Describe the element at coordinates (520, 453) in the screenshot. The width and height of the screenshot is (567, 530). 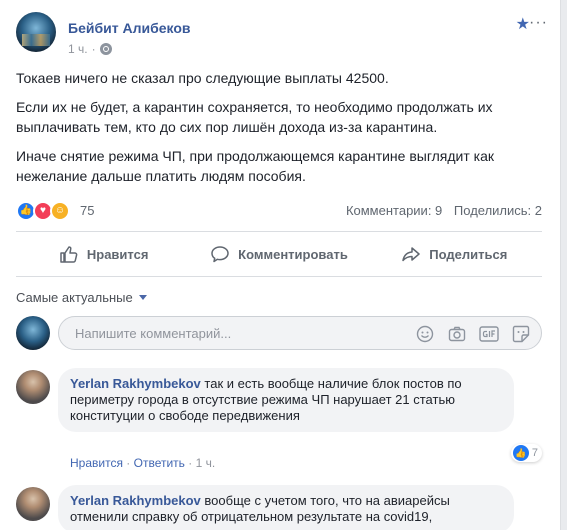
I see `like-reaction-icon: 👍` at that location.